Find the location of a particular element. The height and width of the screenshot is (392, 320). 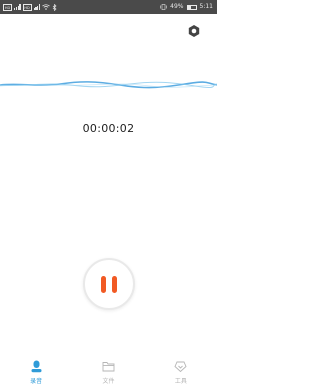

nav-item-files: 文件 is located at coordinates (108, 373).